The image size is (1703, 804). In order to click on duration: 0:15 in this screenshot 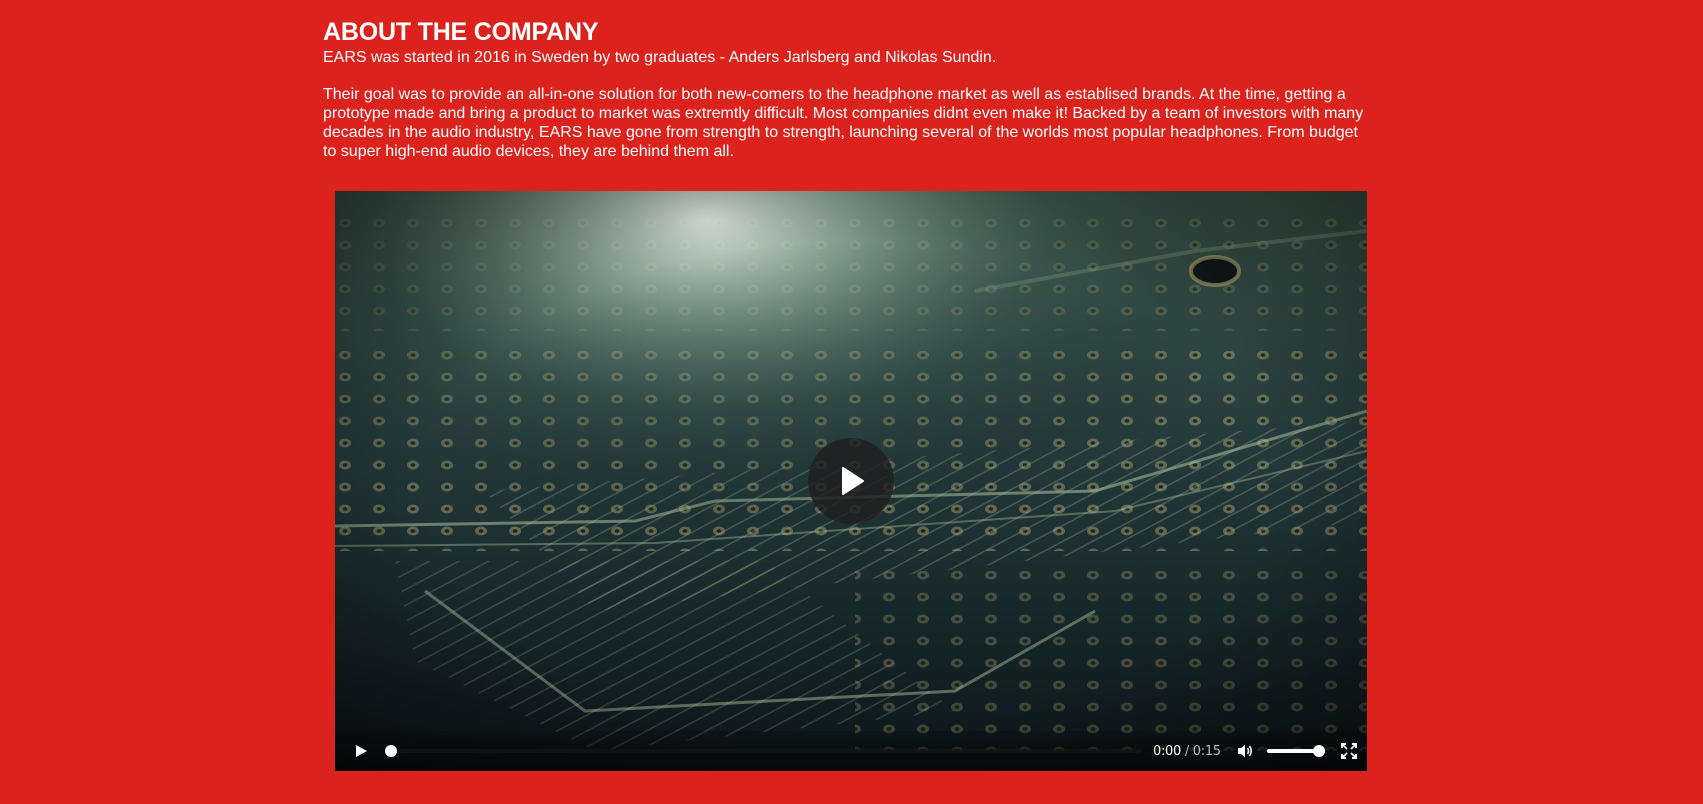, I will do `click(1206, 751)`.